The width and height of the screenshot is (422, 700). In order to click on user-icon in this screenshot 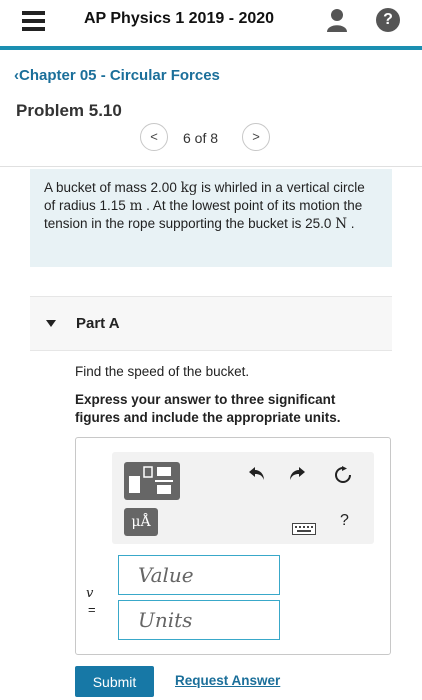, I will do `click(337, 20)`.